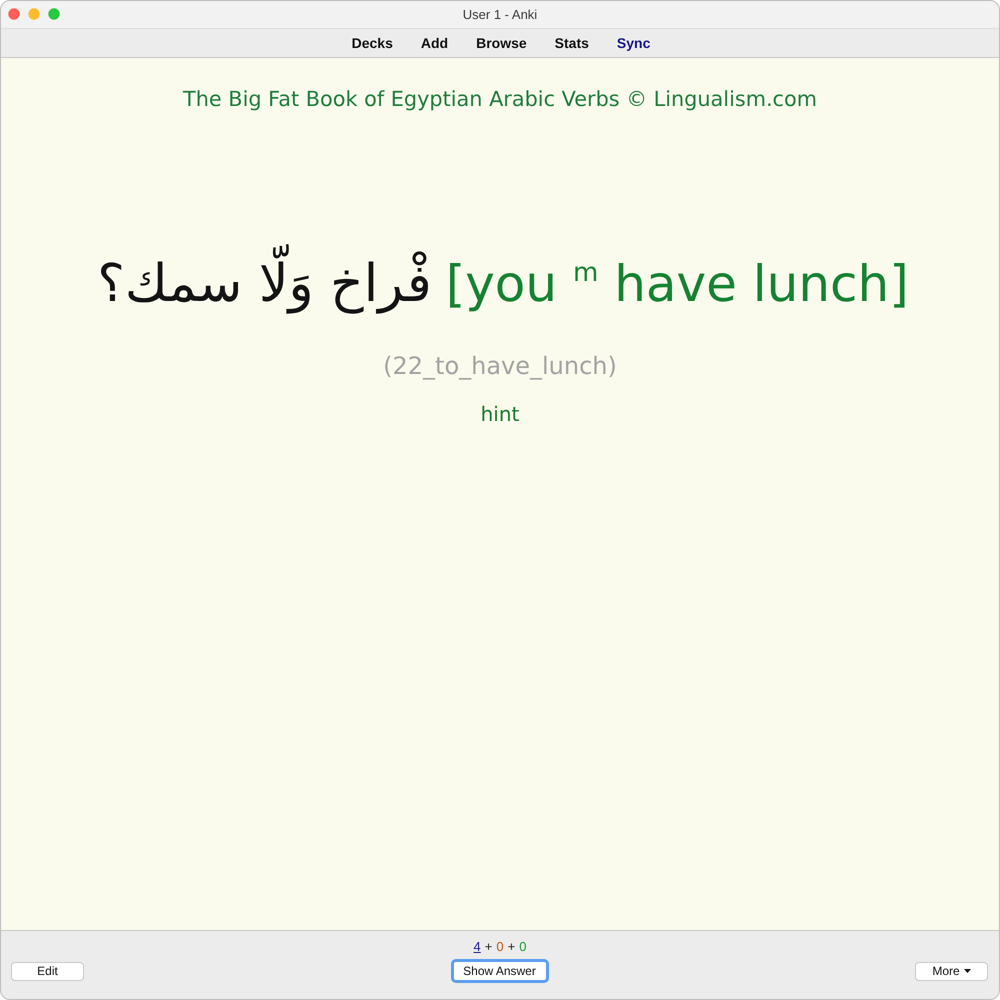 The width and height of the screenshot is (1000, 1000). I want to click on note-id: (22_to_have_lunch), so click(500, 366).